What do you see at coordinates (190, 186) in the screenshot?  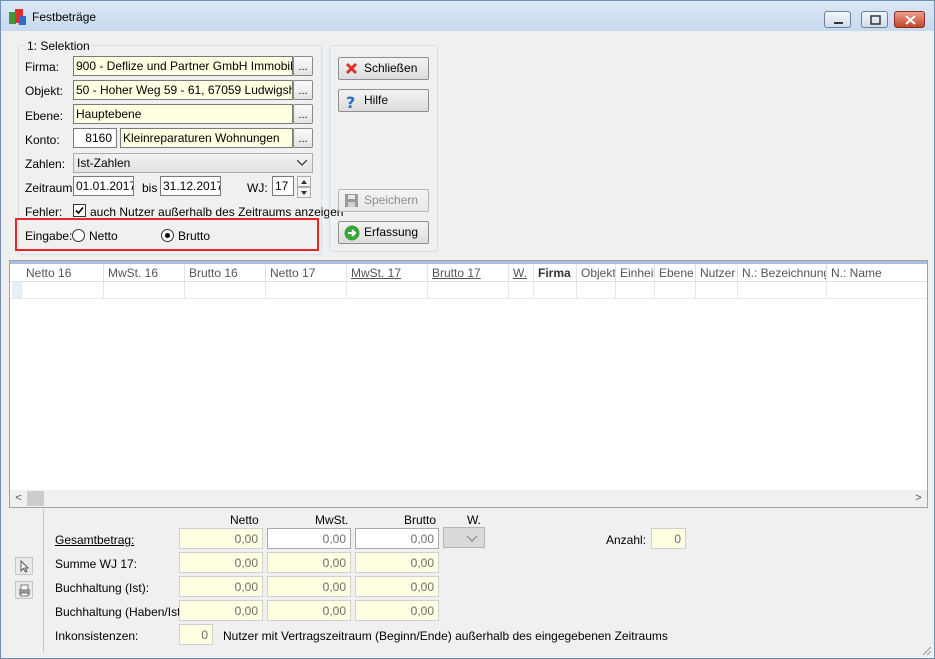 I see `zeitraum-to-field: 31.12.2017` at bounding box center [190, 186].